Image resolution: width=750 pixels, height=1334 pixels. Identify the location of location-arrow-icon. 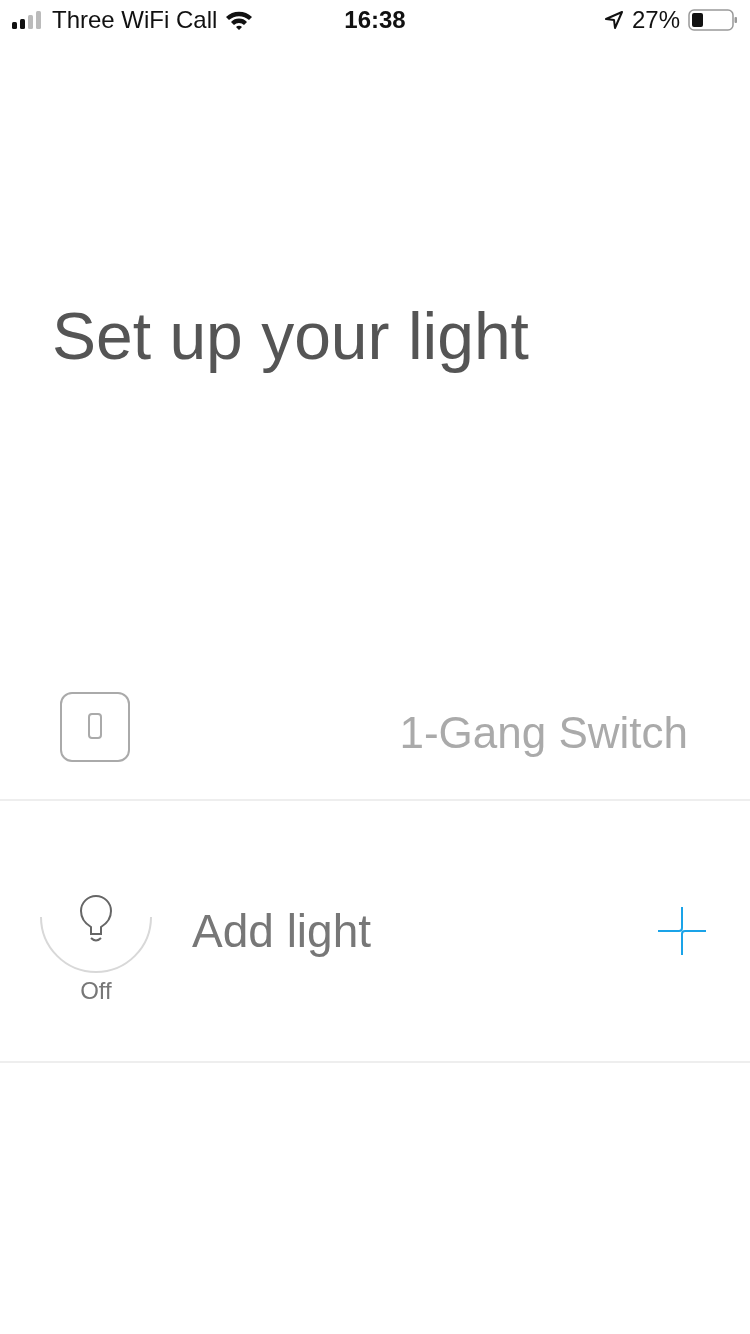
(613, 20).